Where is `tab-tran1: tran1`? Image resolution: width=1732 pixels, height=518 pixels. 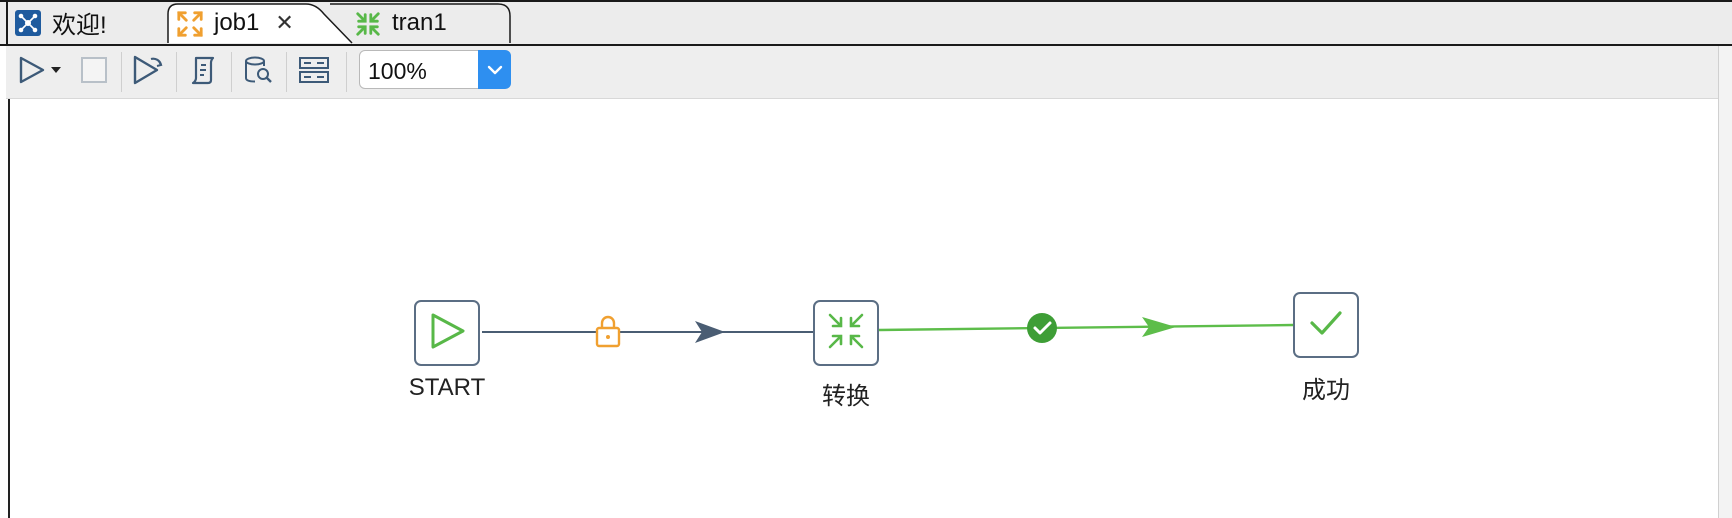
tab-tran1: tran1 is located at coordinates (400, 22).